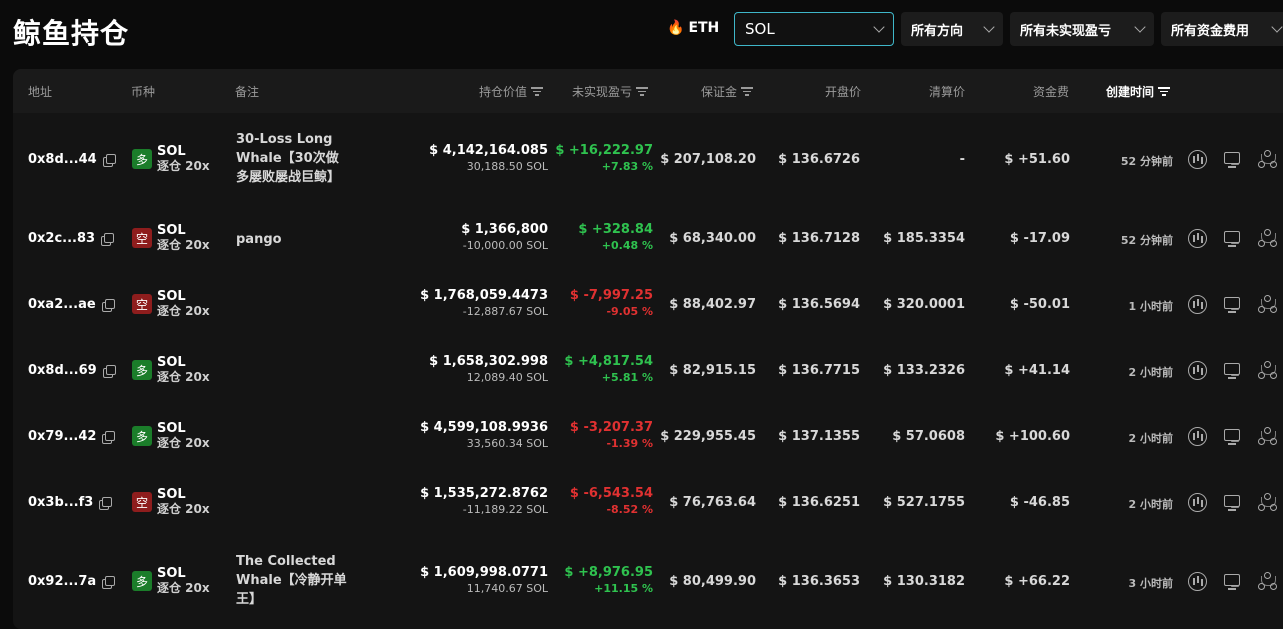 This screenshot has height=629, width=1283. I want to click on address-cell: 0x2c...83, so click(71, 238).